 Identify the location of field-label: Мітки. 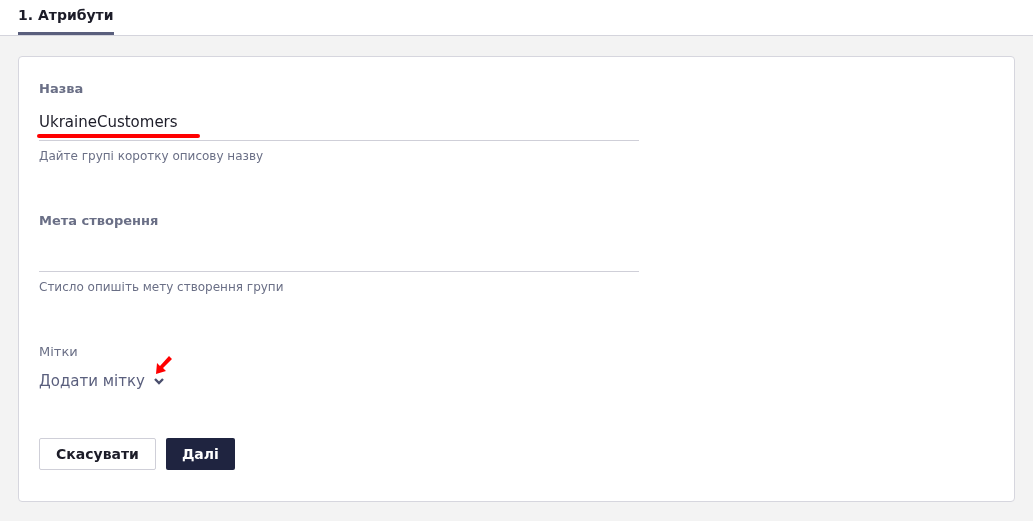
(59, 352).